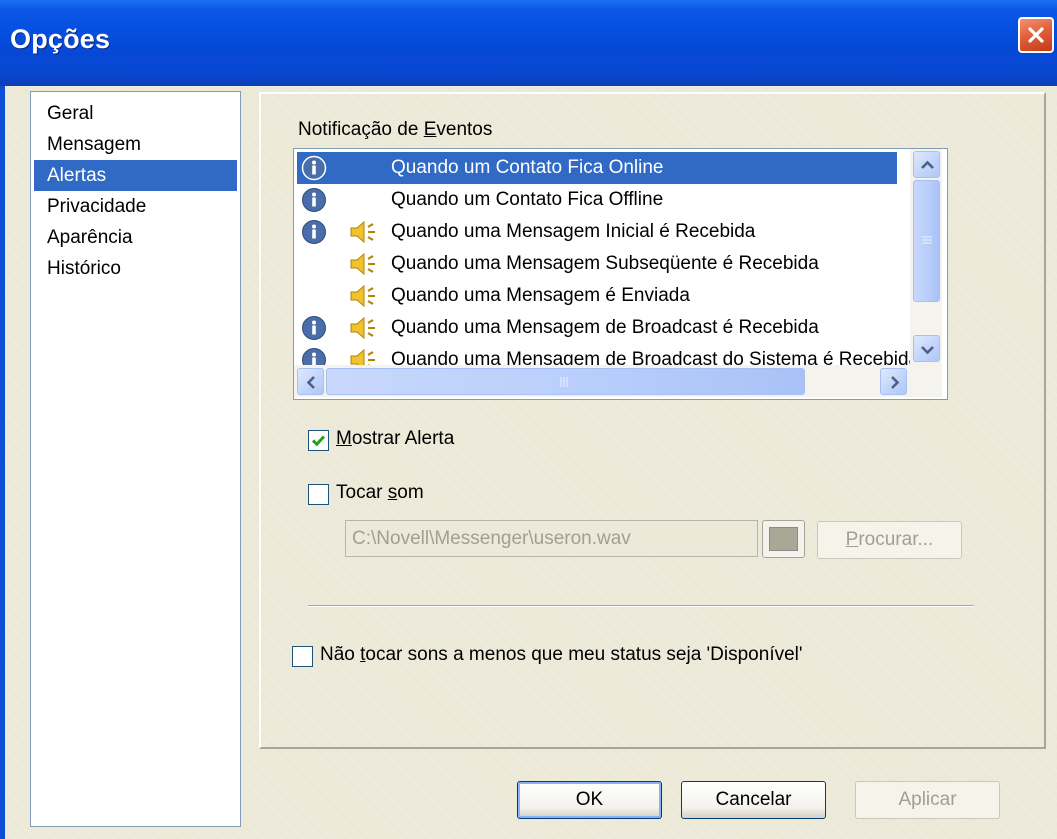  What do you see at coordinates (135, 268) in the screenshot?
I see `nav-item-historico: Histórico` at bounding box center [135, 268].